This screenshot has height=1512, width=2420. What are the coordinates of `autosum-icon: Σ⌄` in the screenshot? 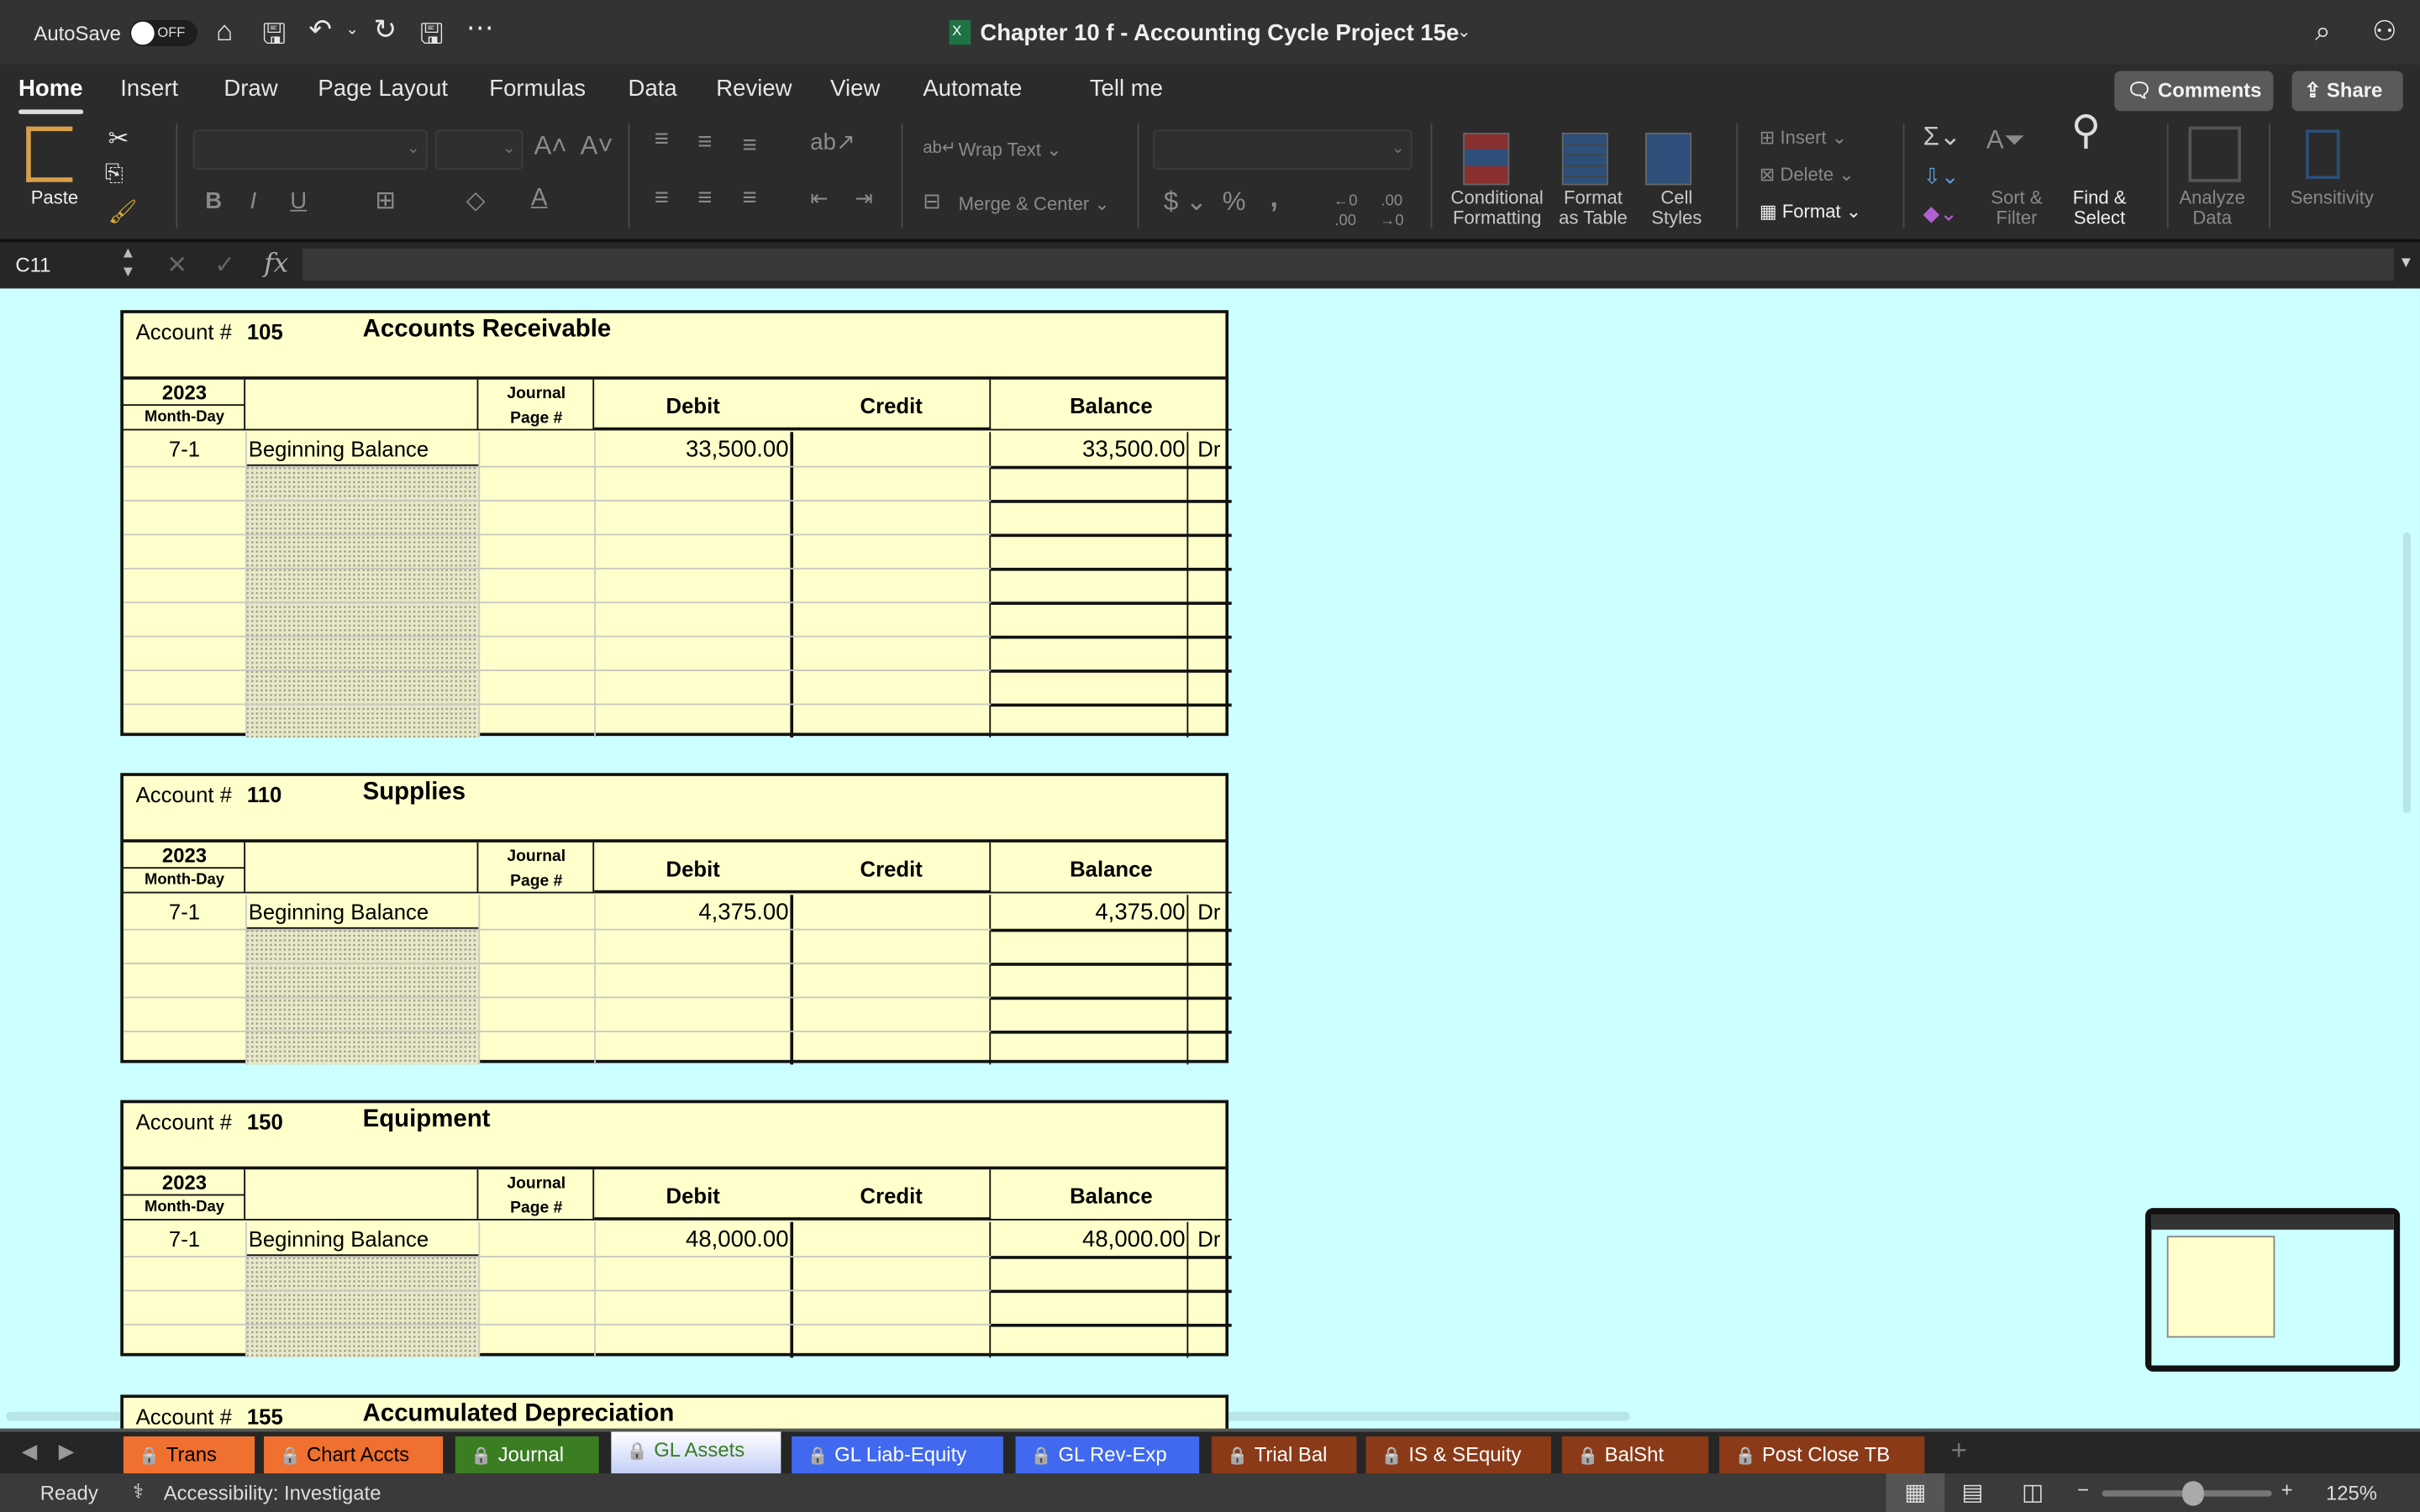 It's located at (1942, 136).